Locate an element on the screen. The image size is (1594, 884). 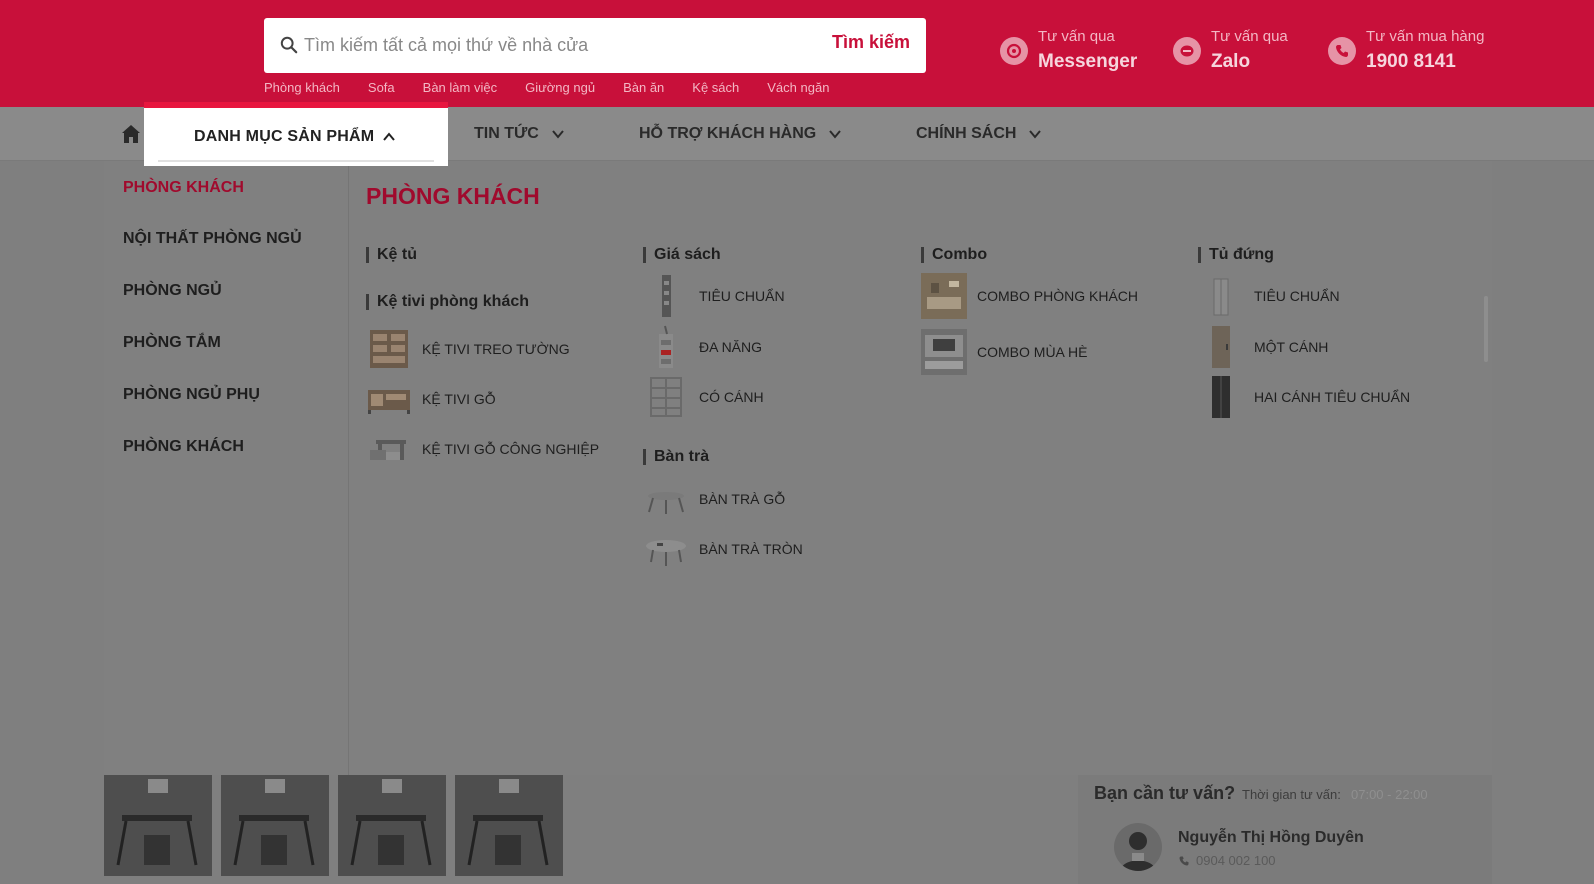
quick-link: Sofa is located at coordinates (381, 87).